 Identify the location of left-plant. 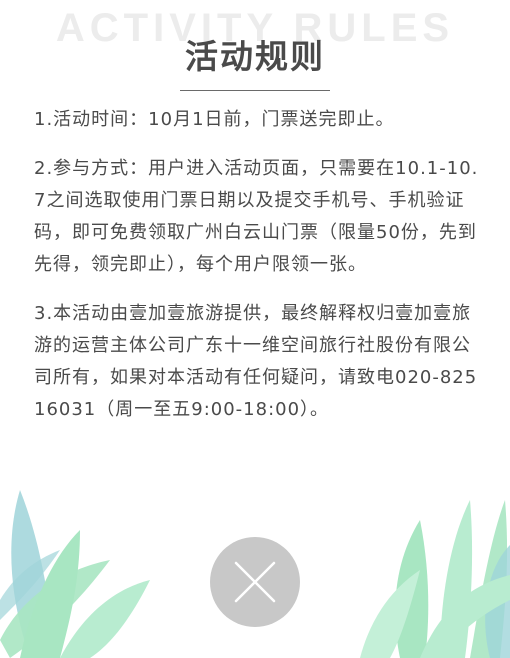
(75, 574).